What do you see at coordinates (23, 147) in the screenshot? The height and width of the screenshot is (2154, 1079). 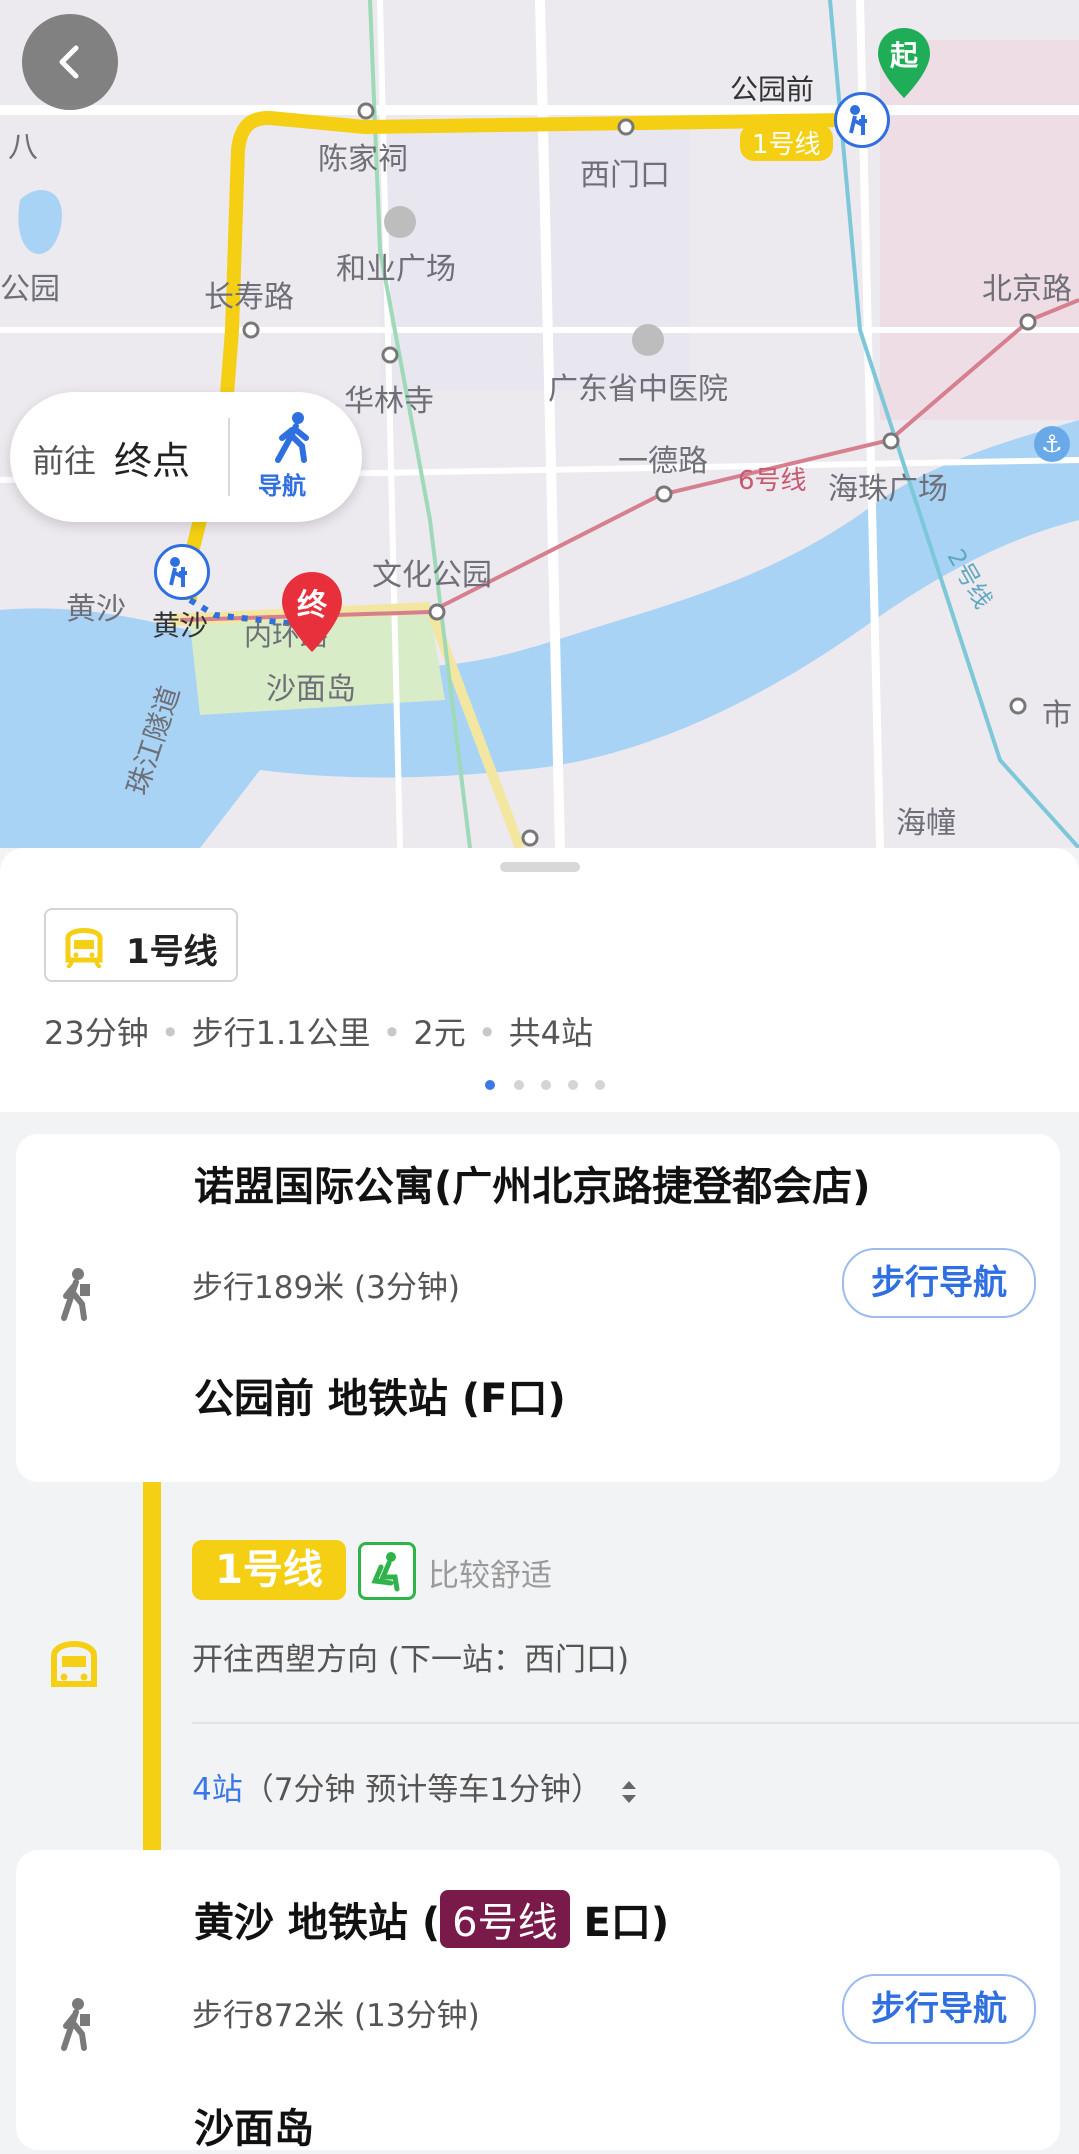 I see `map-label-ba: 八` at bounding box center [23, 147].